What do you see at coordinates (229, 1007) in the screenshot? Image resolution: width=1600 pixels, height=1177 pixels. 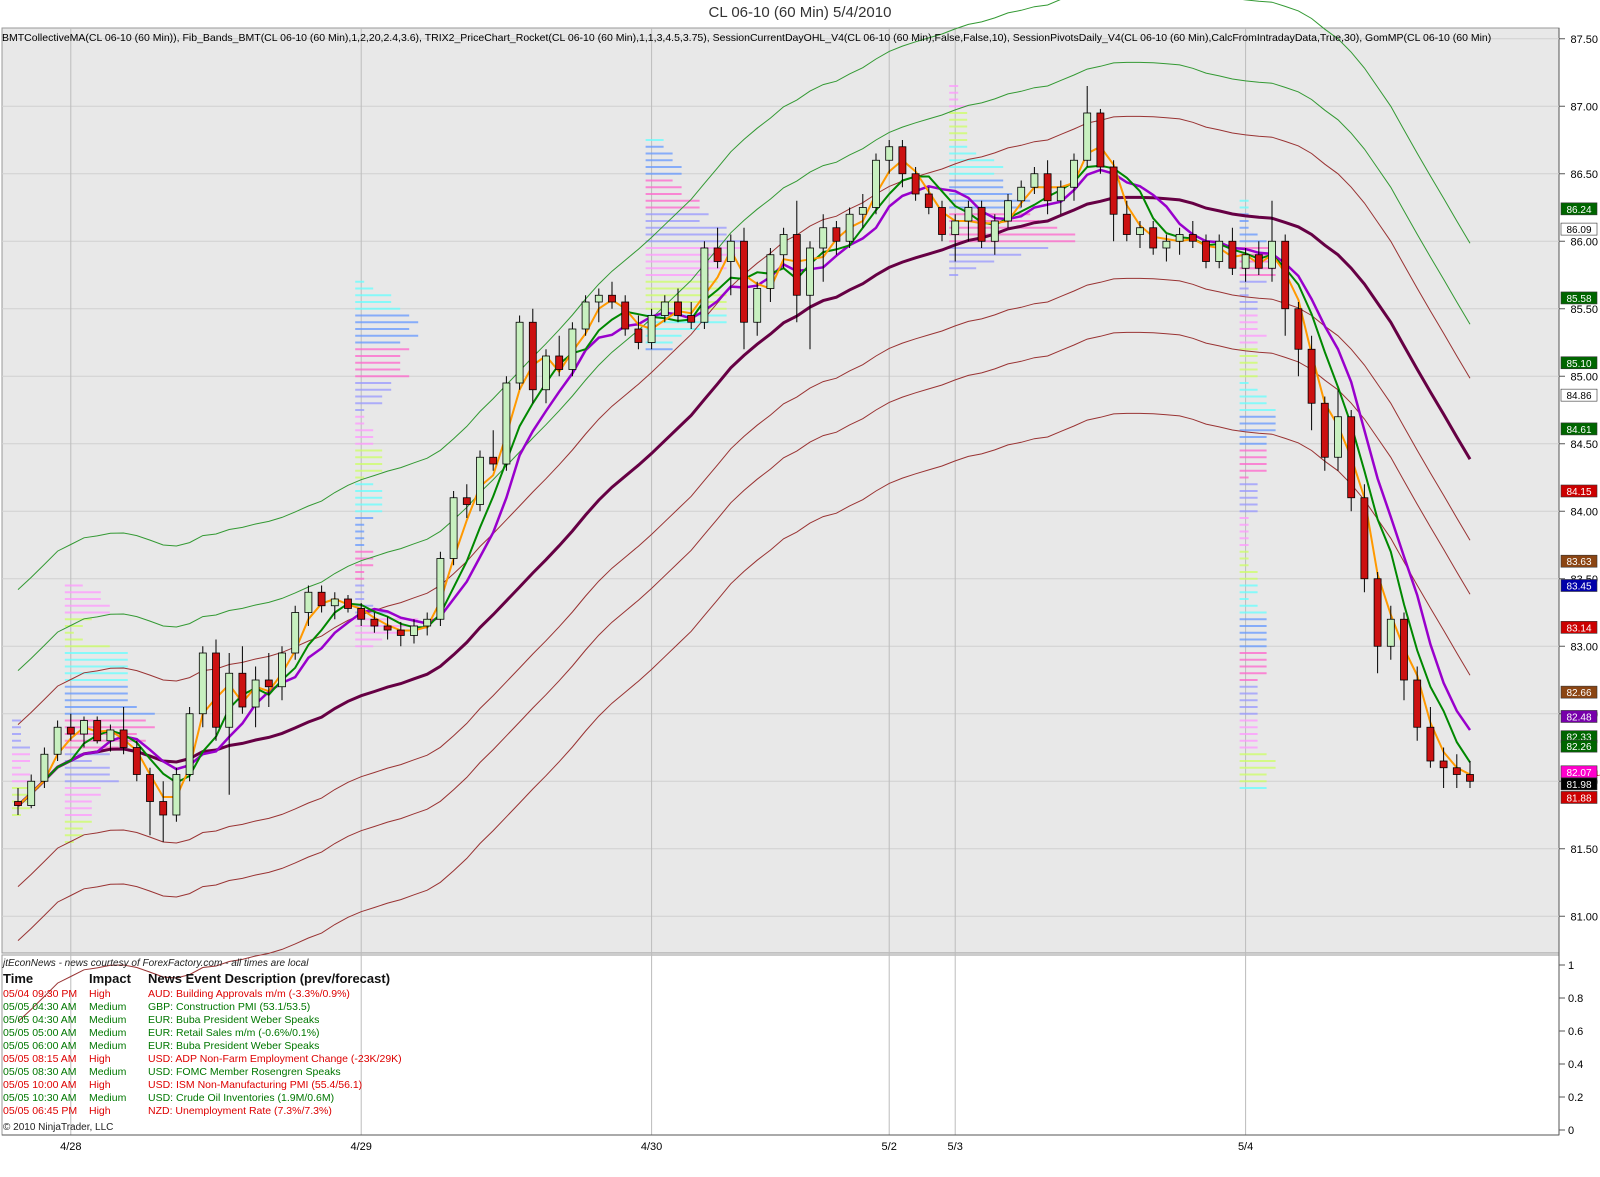 I see `news-desc: GBP: Construction PMI (53.1/53.5)` at bounding box center [229, 1007].